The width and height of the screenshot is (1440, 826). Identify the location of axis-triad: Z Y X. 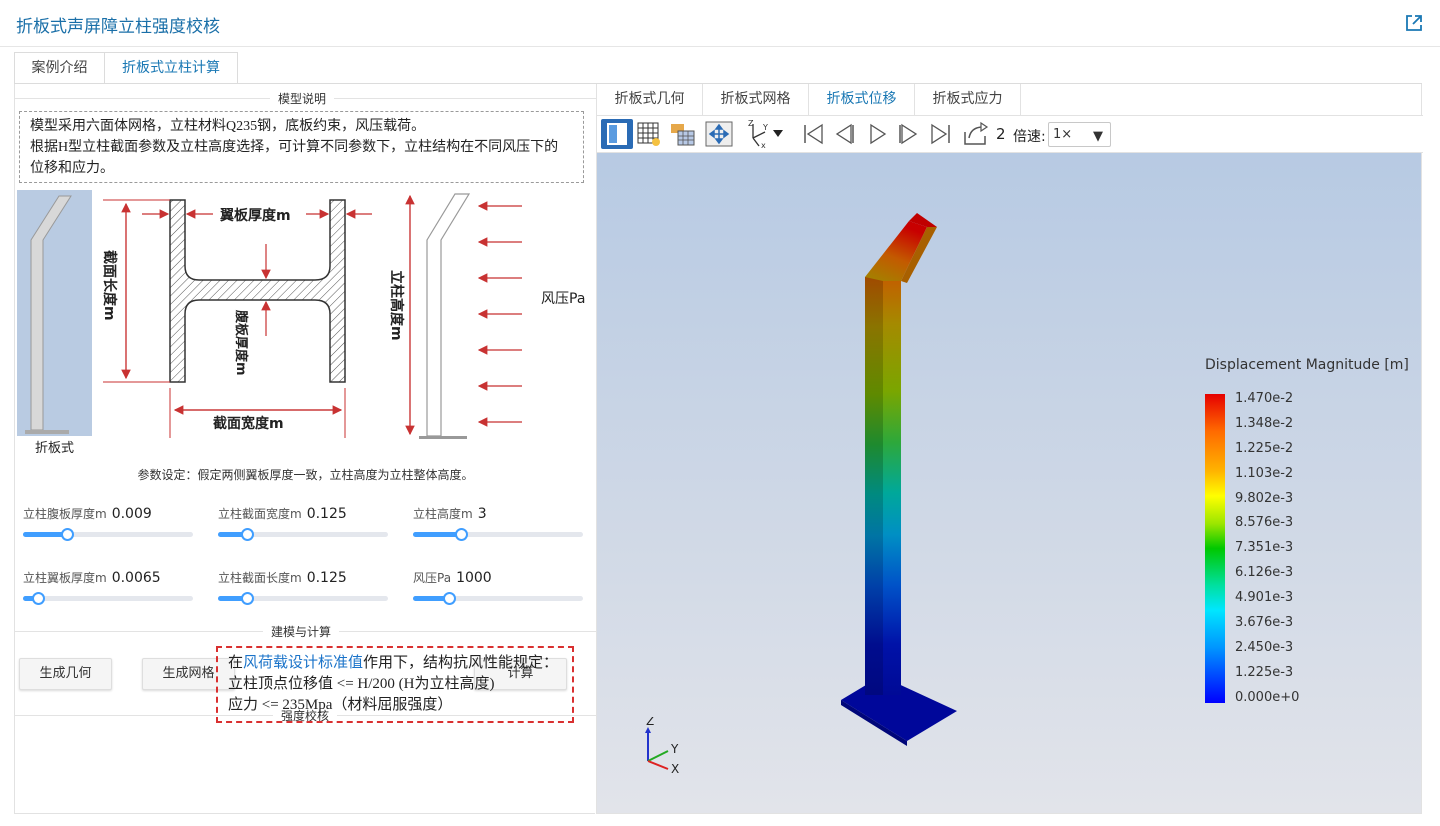
(662, 746).